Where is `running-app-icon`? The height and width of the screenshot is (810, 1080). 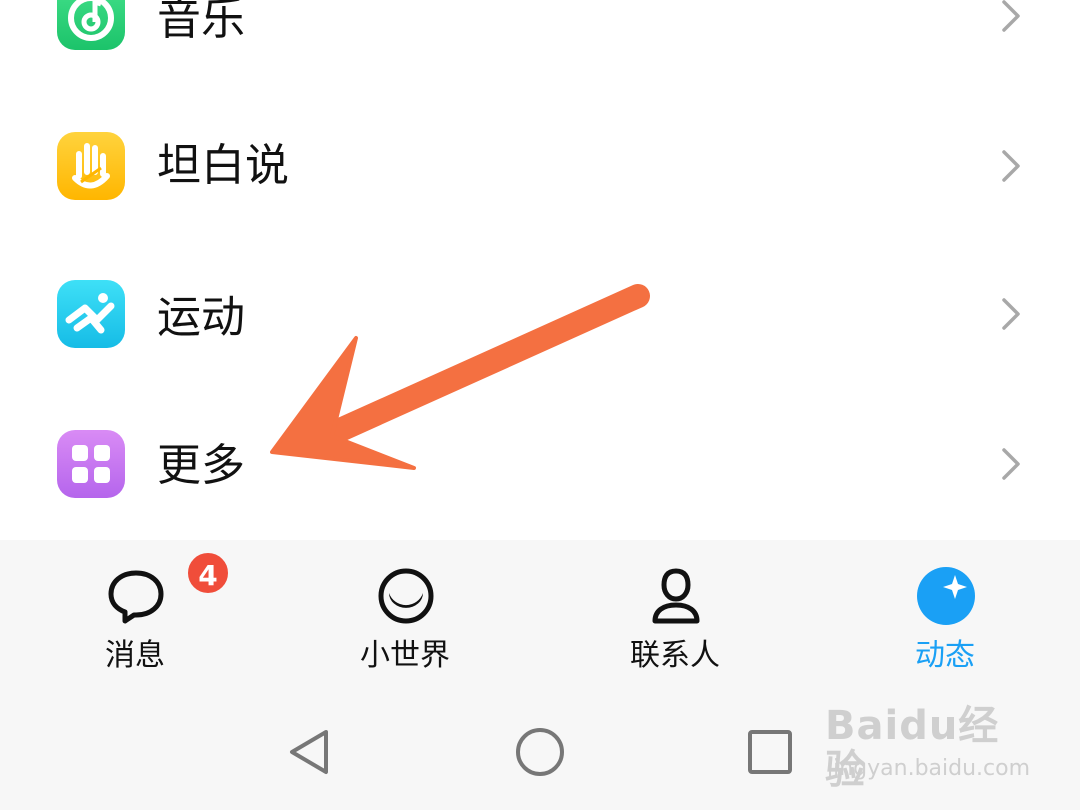
running-app-icon is located at coordinates (91, 314).